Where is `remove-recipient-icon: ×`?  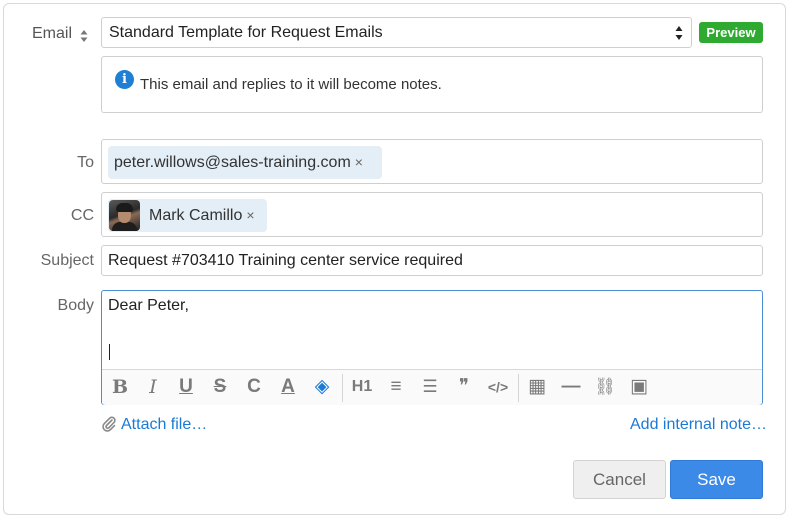 remove-recipient-icon: × is located at coordinates (359, 162).